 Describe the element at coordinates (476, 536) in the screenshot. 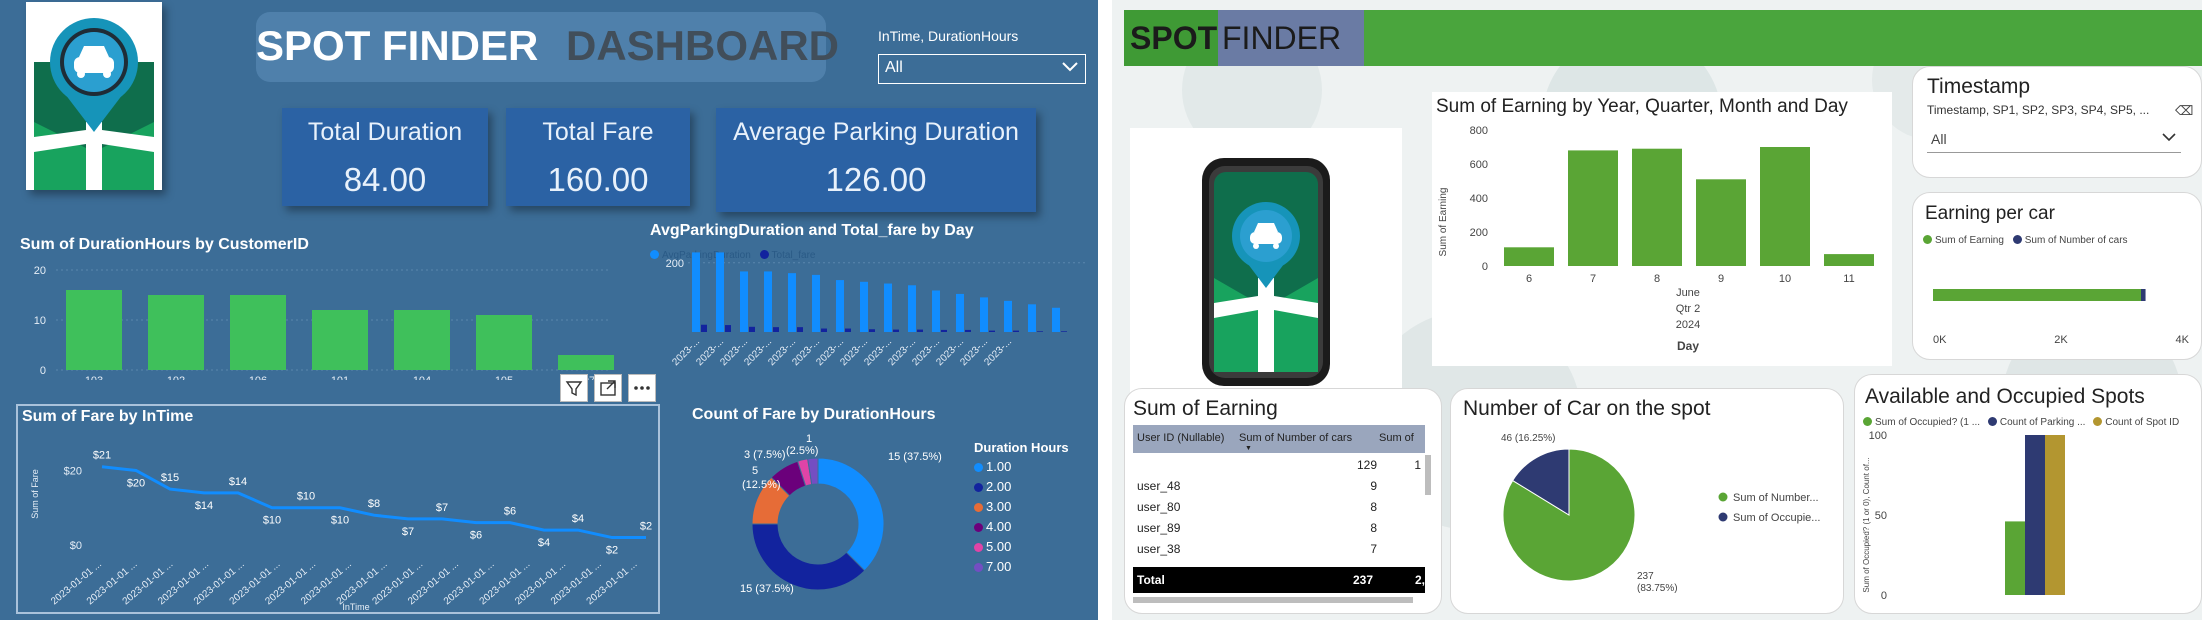

I see `data-label: $6` at that location.